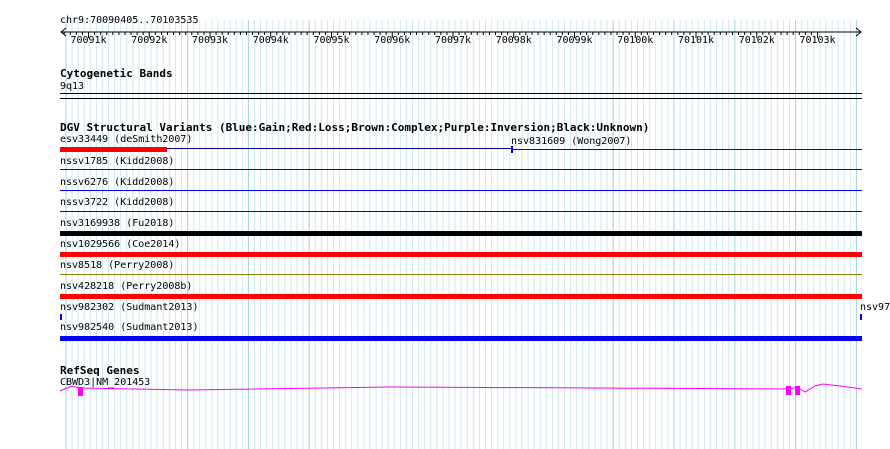 The width and height of the screenshot is (890, 449). Describe the element at coordinates (331, 40) in the screenshot. I see `ruler-tick-label: 70095k` at that location.